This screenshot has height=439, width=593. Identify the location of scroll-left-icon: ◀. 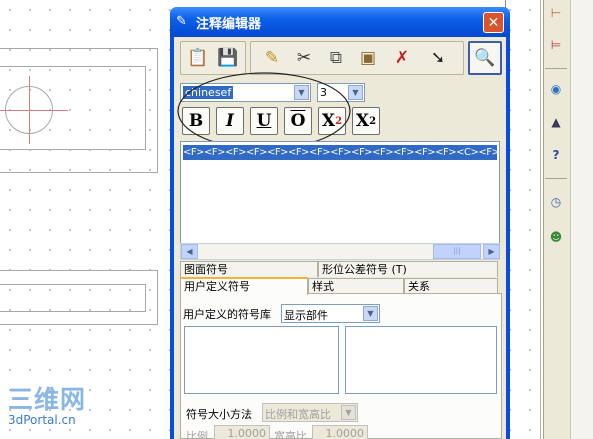
(189, 251).